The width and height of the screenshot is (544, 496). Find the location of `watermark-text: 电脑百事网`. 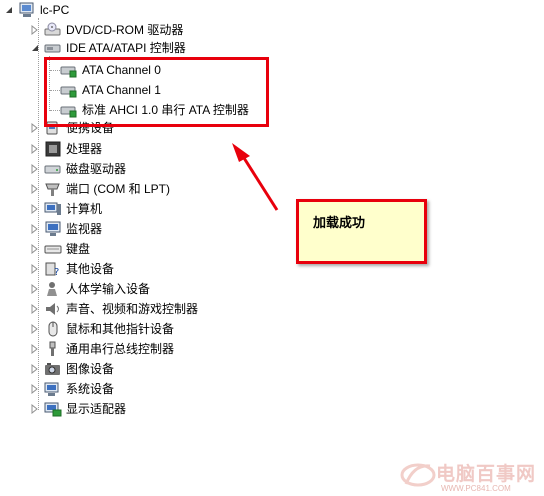

watermark-text: 电脑百事网 is located at coordinates (486, 474).